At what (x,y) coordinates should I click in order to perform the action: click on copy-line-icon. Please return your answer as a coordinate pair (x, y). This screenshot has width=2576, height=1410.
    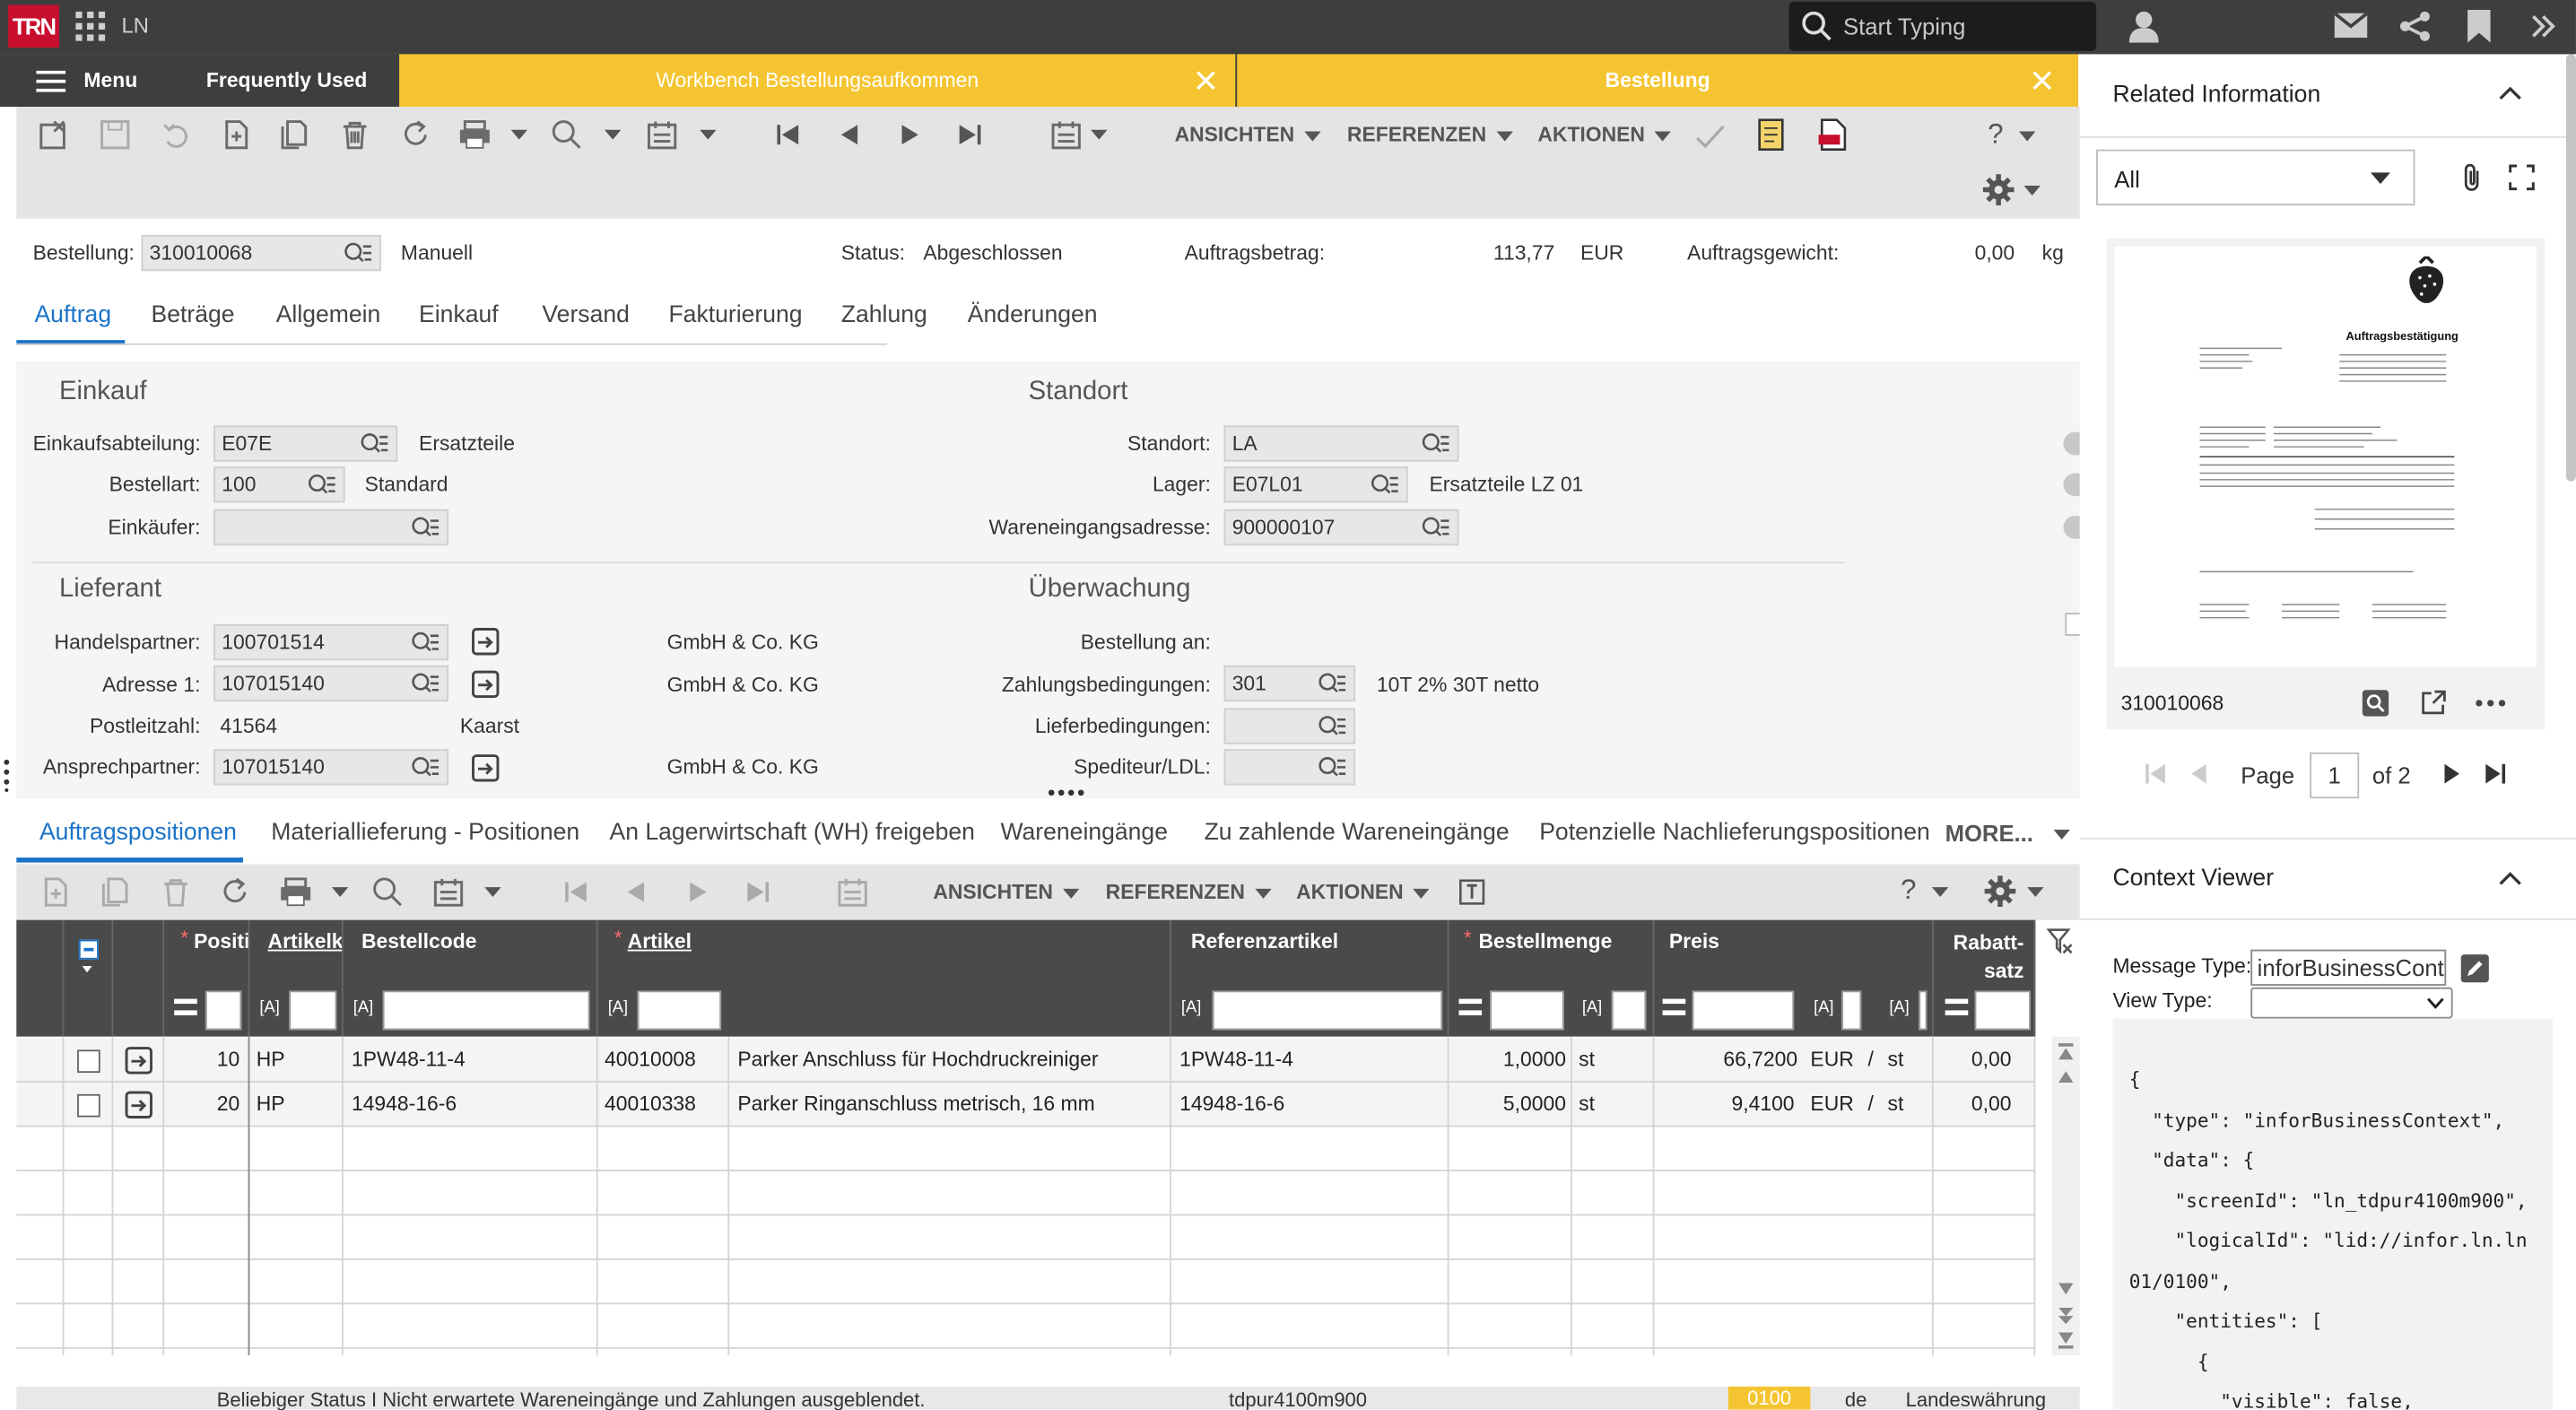
    Looking at the image, I should click on (115, 892).